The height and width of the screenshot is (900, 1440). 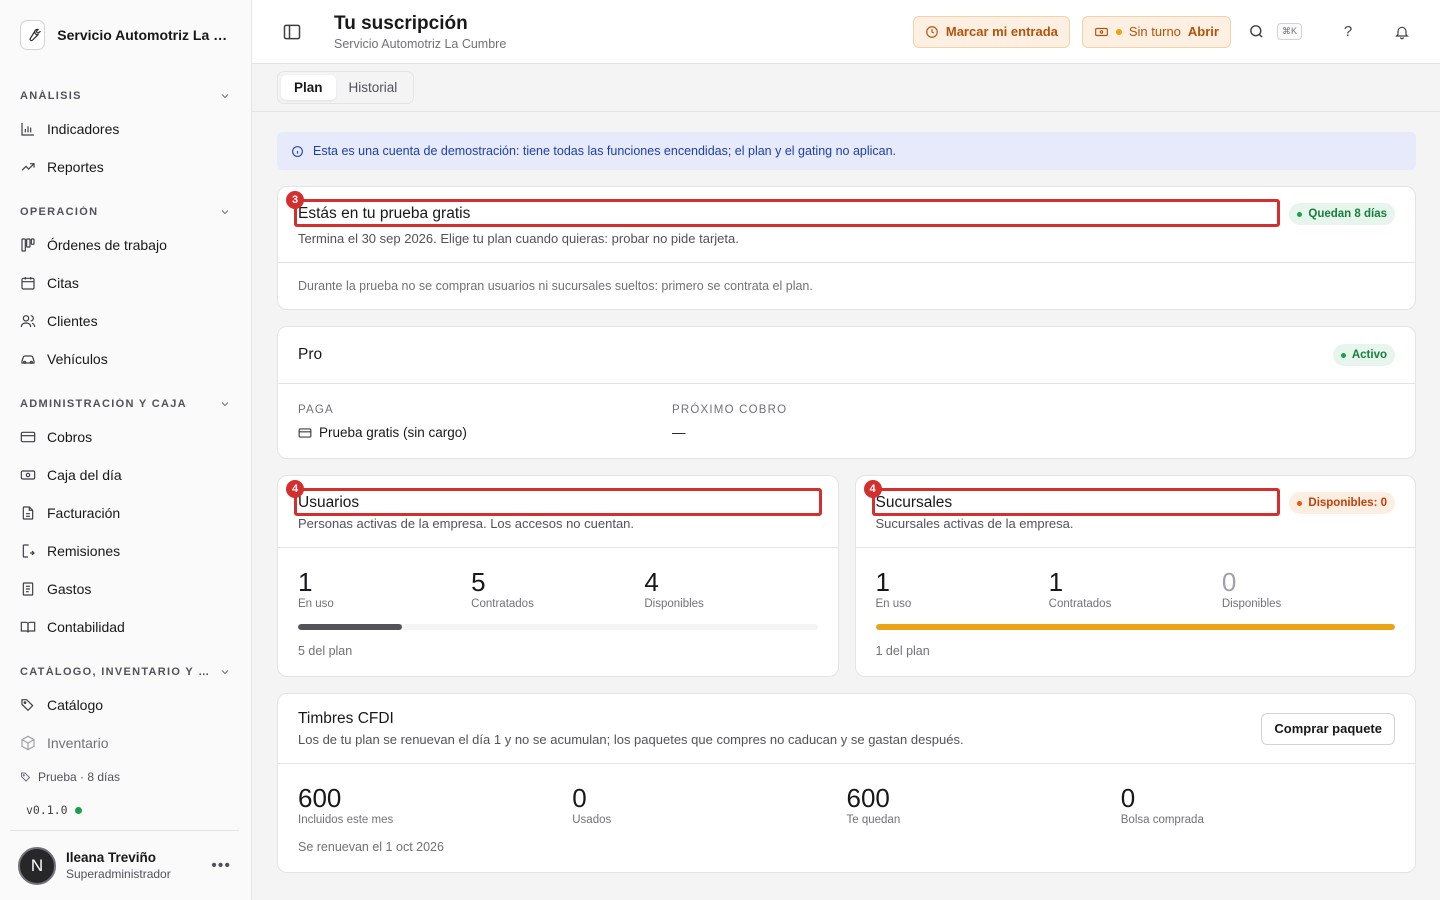 I want to click on sidebar-item-cobros: Cobros, so click(x=125, y=437).